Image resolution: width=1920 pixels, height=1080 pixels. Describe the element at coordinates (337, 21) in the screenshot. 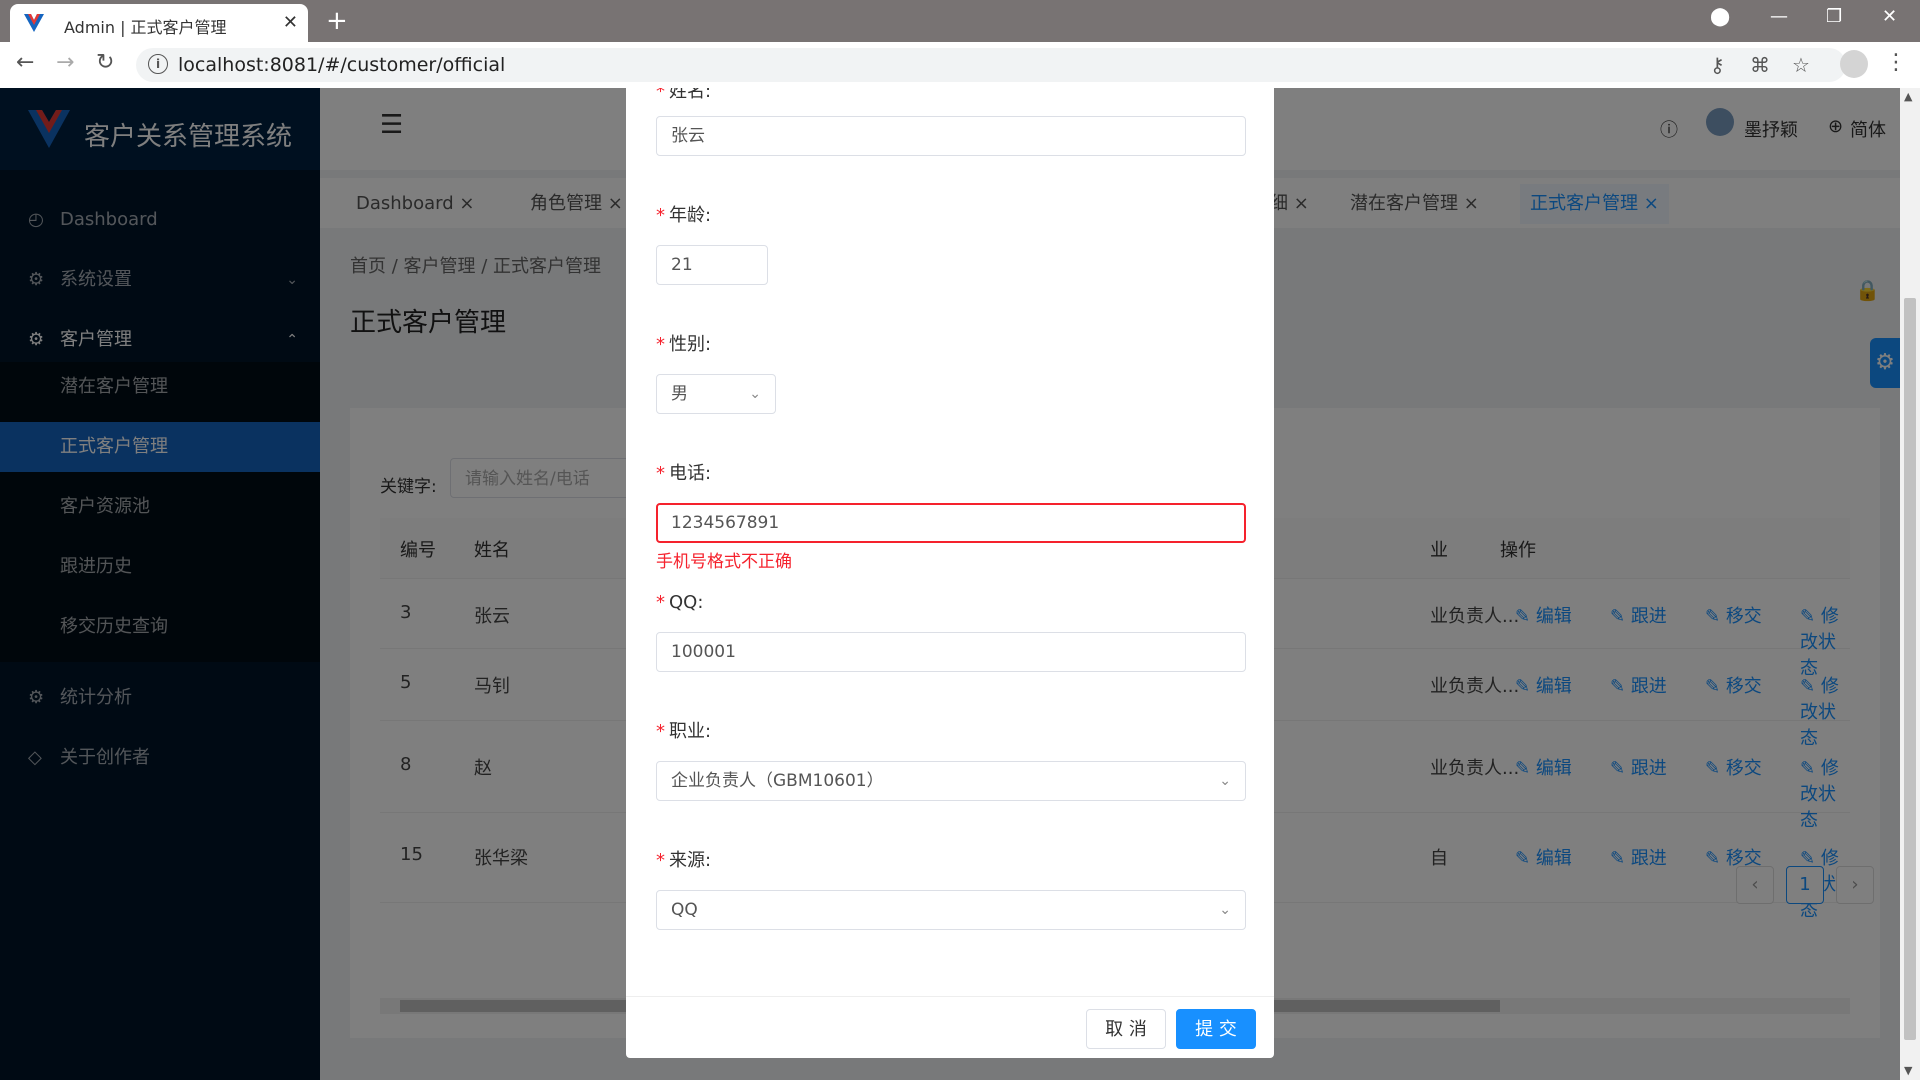

I see `new-tab-icon: +` at that location.